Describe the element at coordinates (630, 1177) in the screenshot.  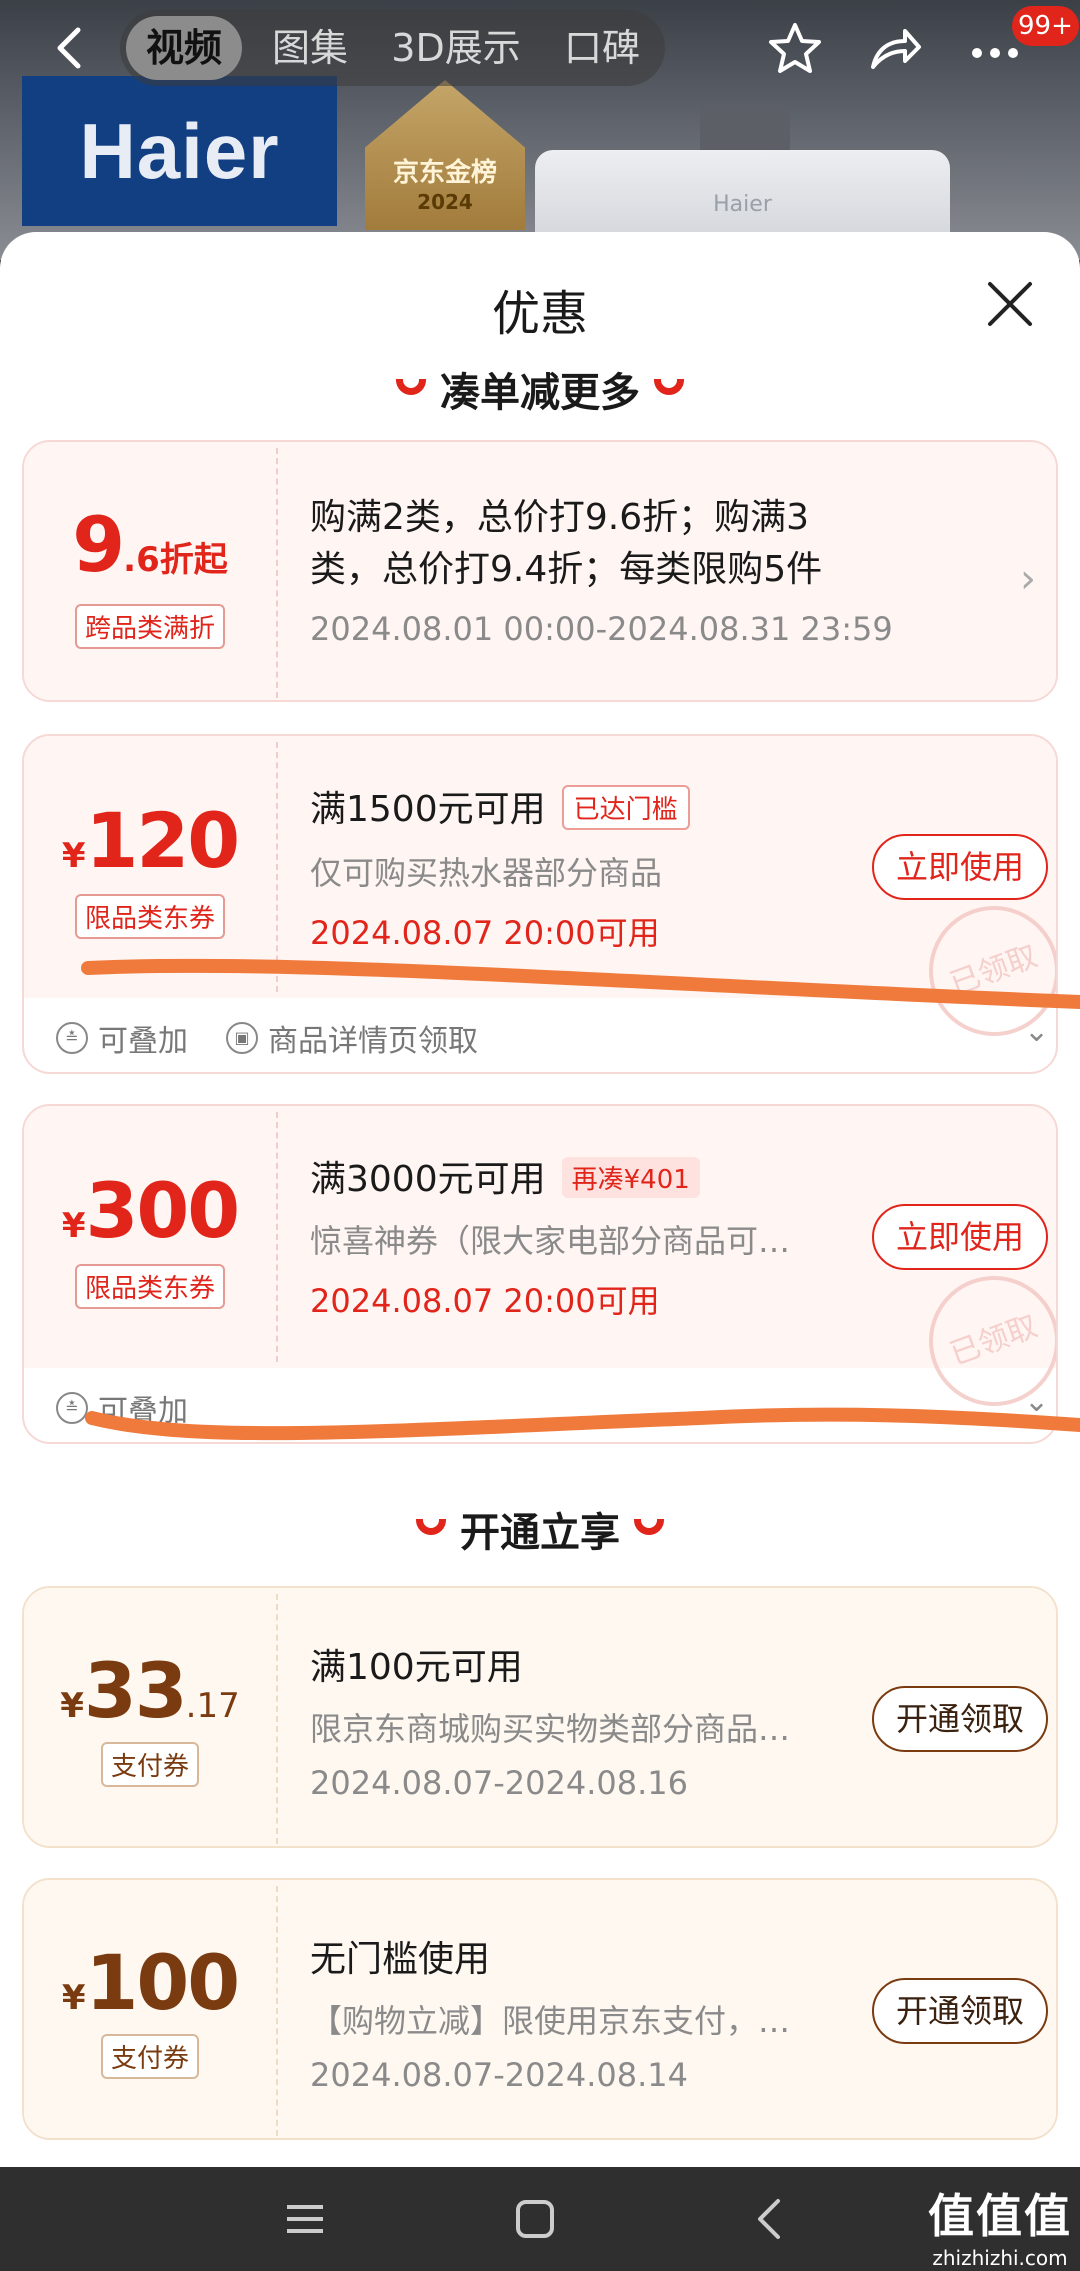
I see `remaining-amount-badge: 再凑¥401` at that location.